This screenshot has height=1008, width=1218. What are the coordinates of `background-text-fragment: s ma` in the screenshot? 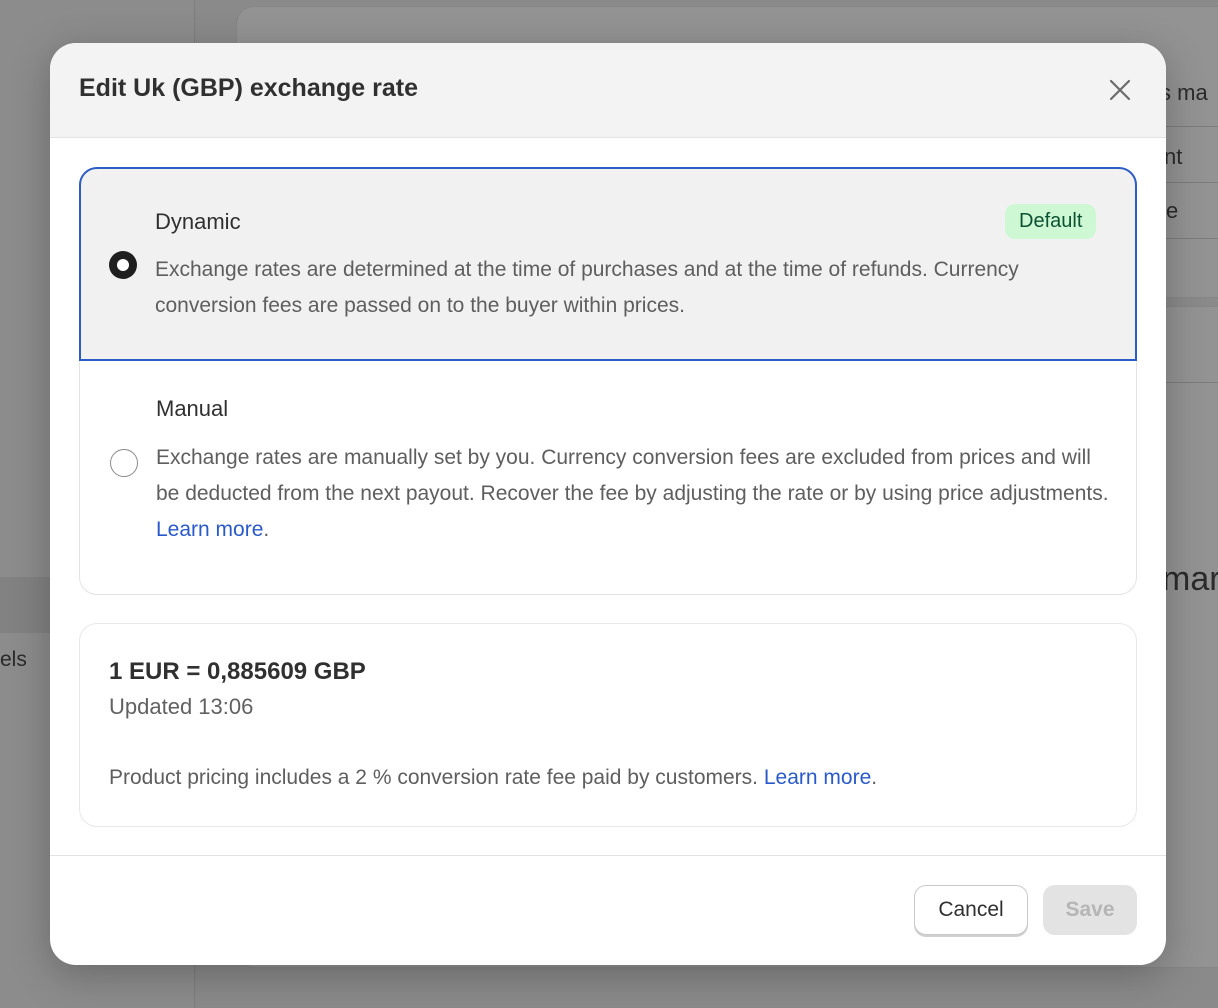 It's located at (1184, 92).